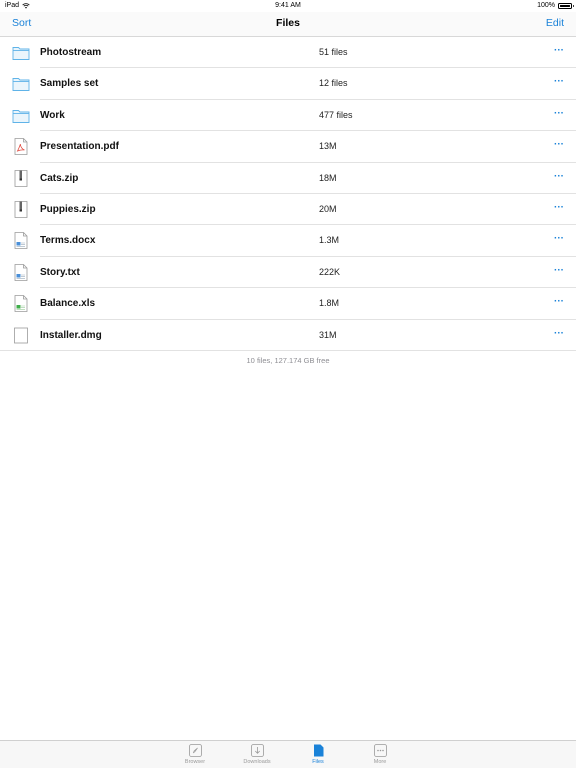 This screenshot has width=576, height=768. What do you see at coordinates (21, 335) in the screenshot?
I see `blank-file-icon` at bounding box center [21, 335].